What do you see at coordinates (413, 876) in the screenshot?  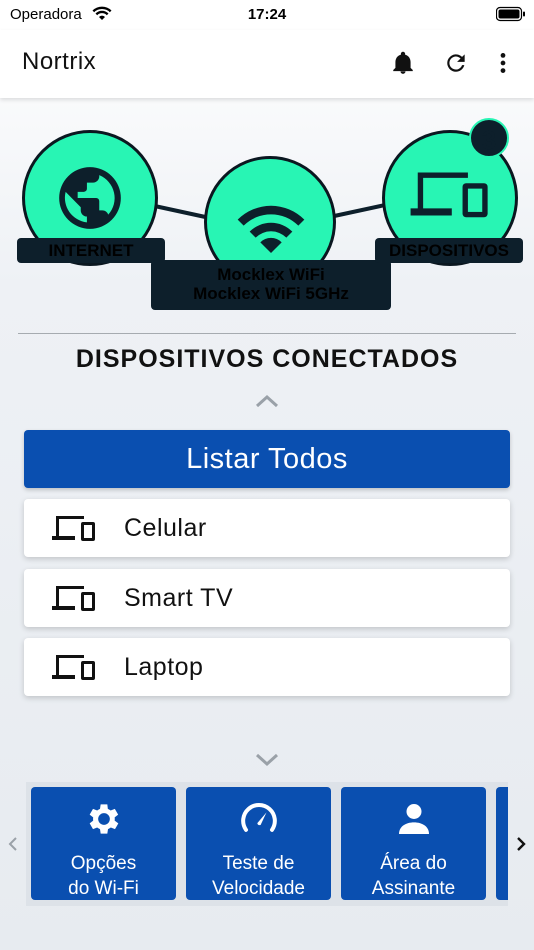 I see `action-label: Área do Assinante` at bounding box center [413, 876].